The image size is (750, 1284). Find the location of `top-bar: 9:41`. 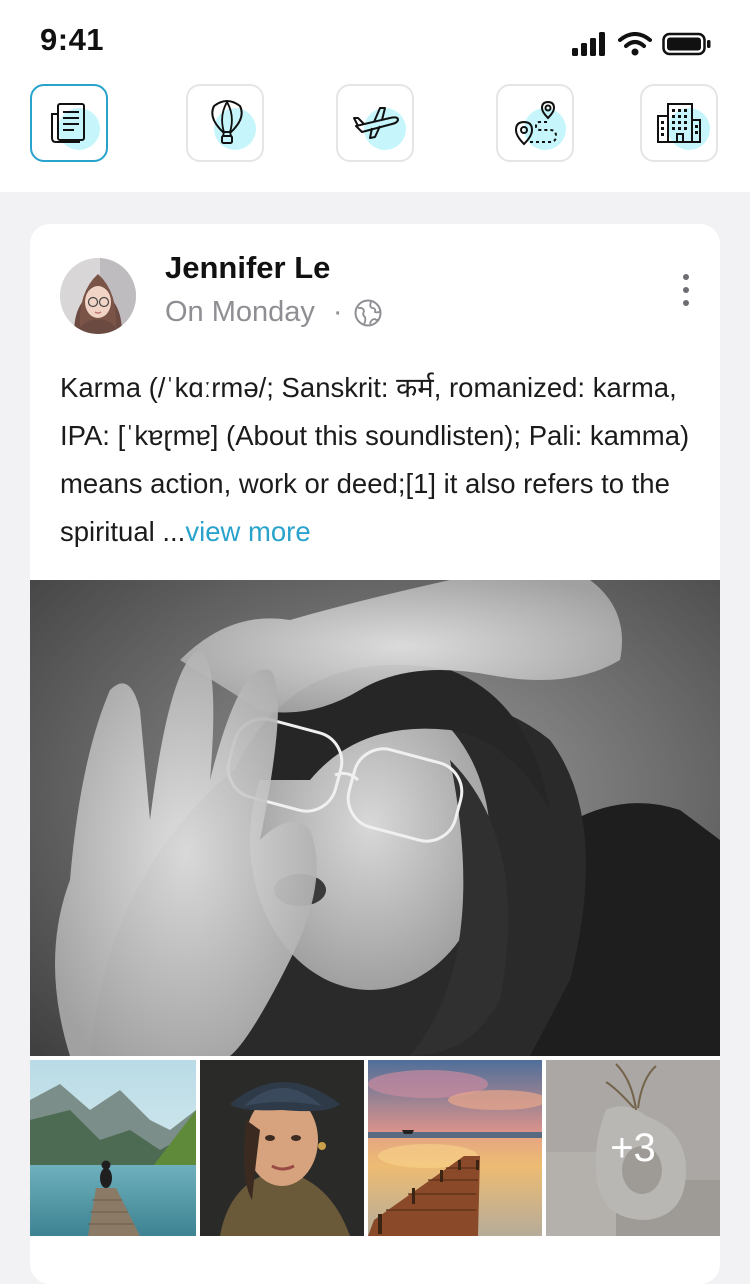

top-bar: 9:41 is located at coordinates (375, 96).